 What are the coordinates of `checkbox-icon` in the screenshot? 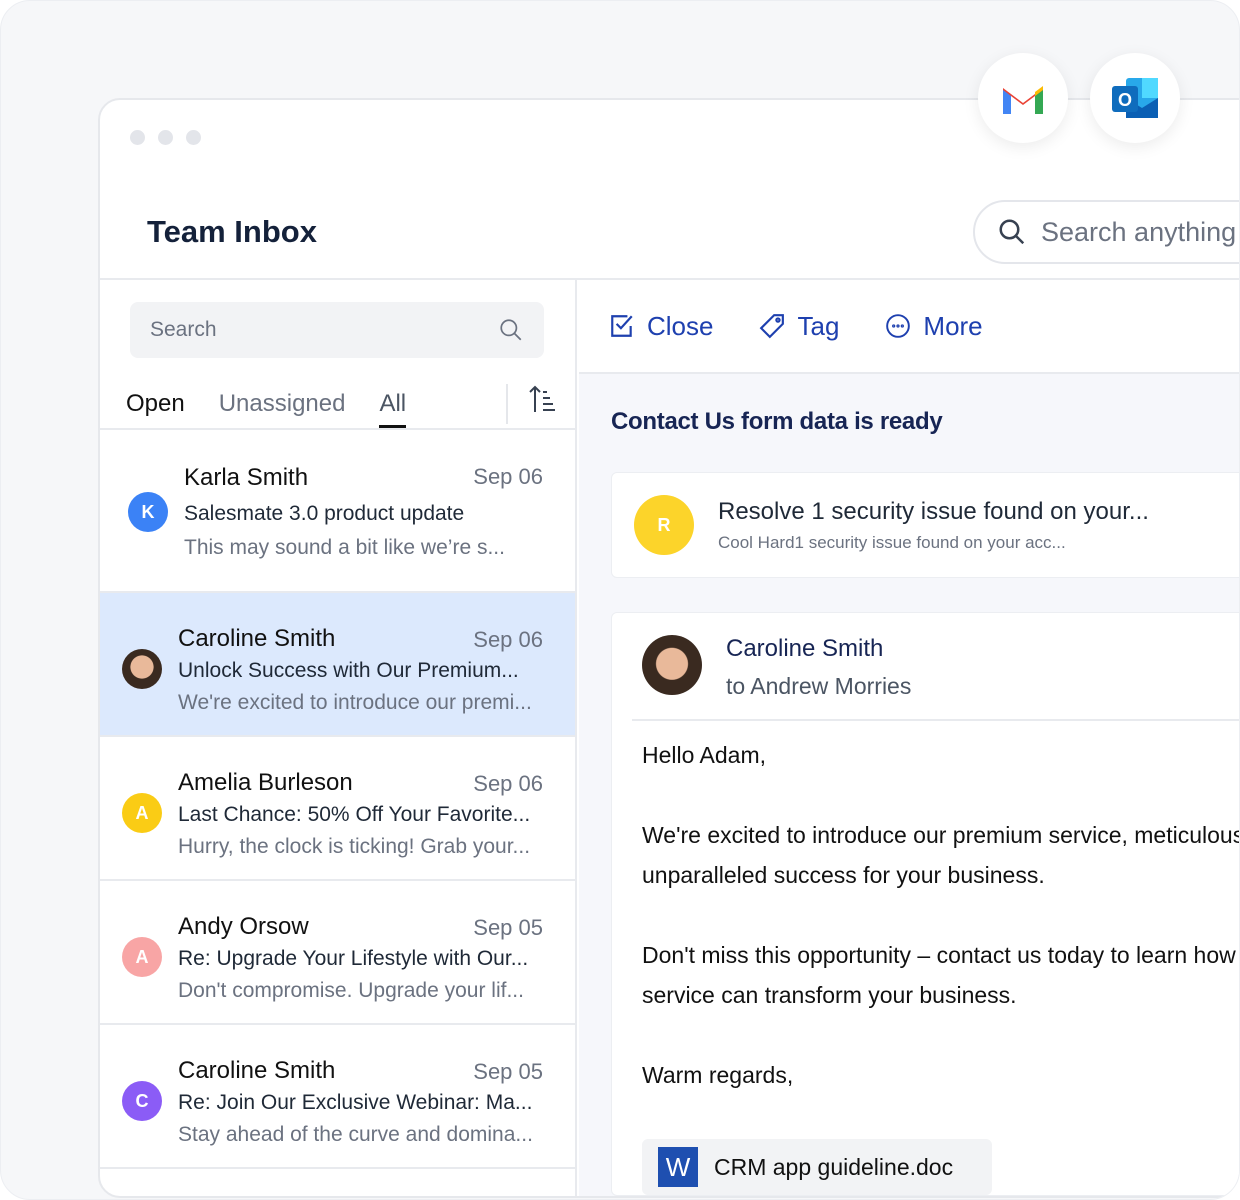 It's located at (622, 326).